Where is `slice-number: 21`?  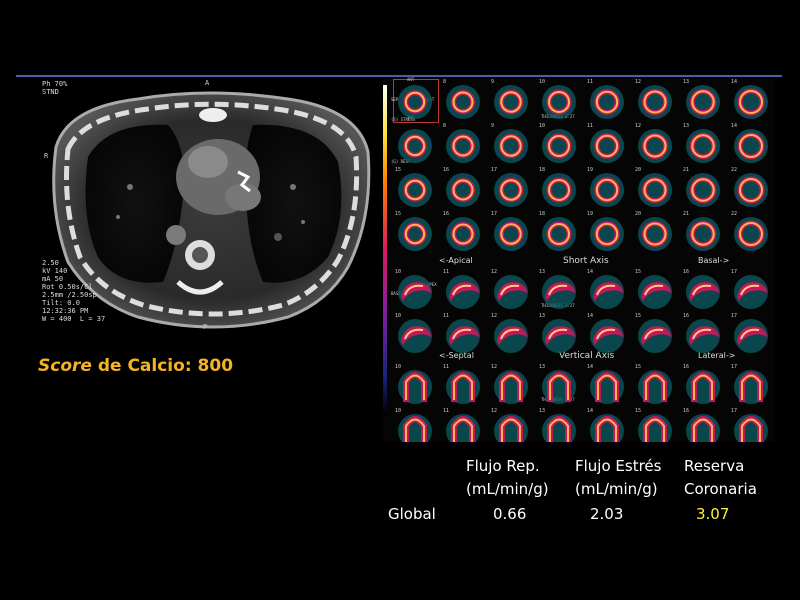 slice-number: 21 is located at coordinates (686, 214).